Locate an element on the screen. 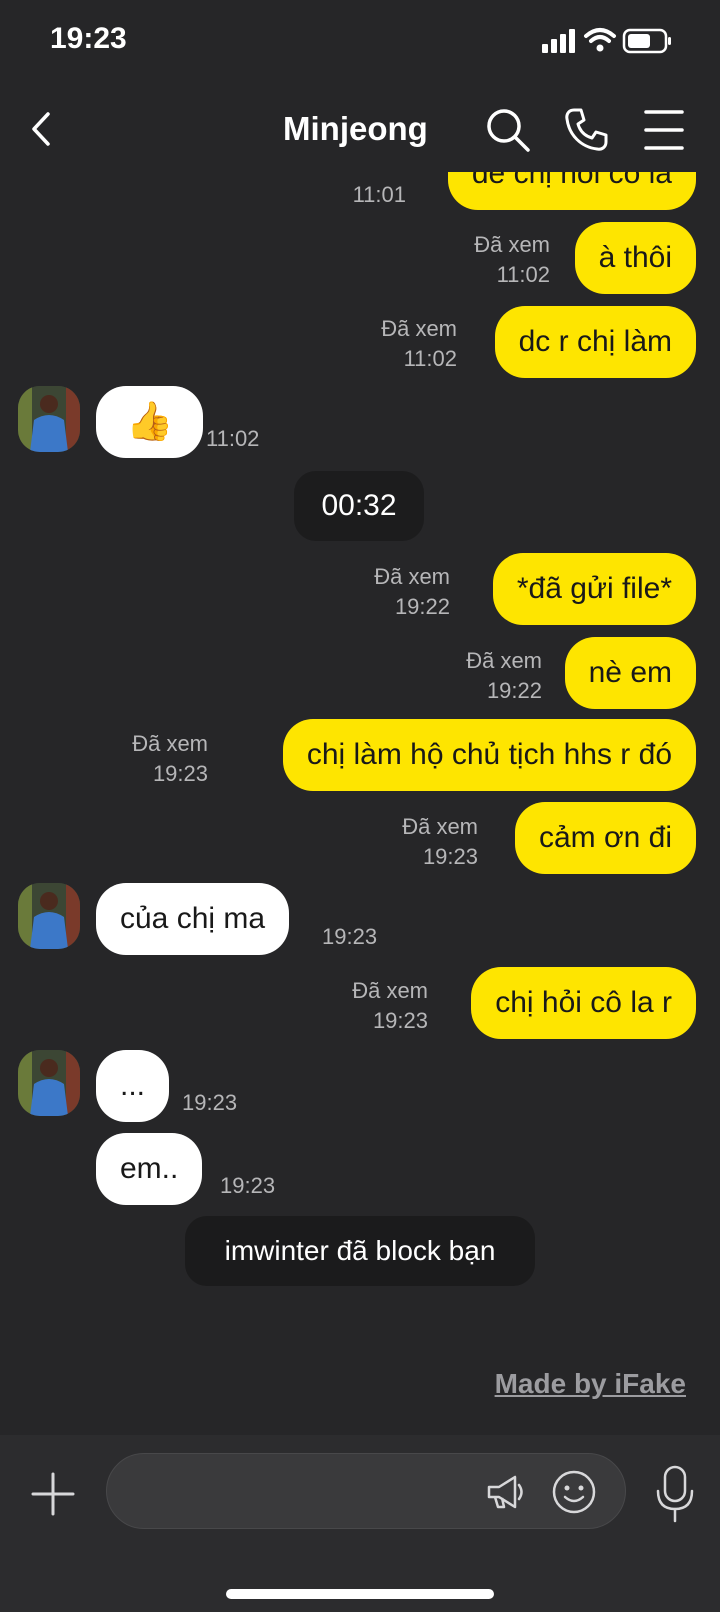 This screenshot has width=720, height=1612. outgoing-message: *đã gửi file* is located at coordinates (594, 589).